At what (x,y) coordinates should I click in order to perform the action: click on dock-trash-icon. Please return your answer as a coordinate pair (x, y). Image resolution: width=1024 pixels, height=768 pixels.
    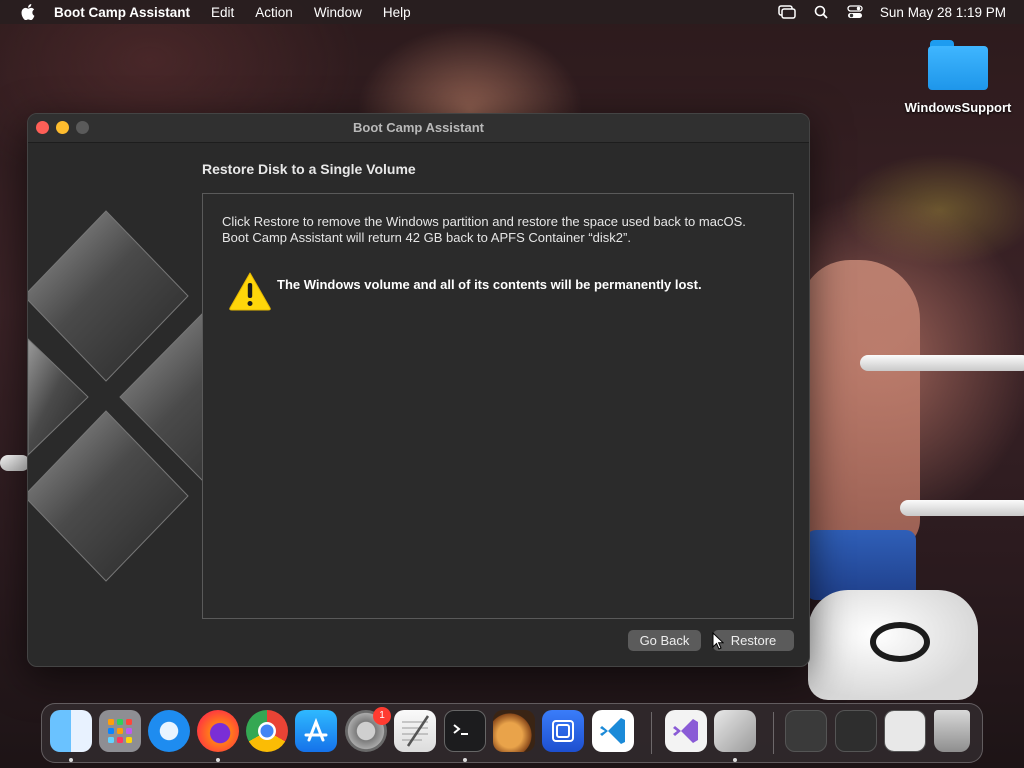
    Looking at the image, I should click on (952, 731).